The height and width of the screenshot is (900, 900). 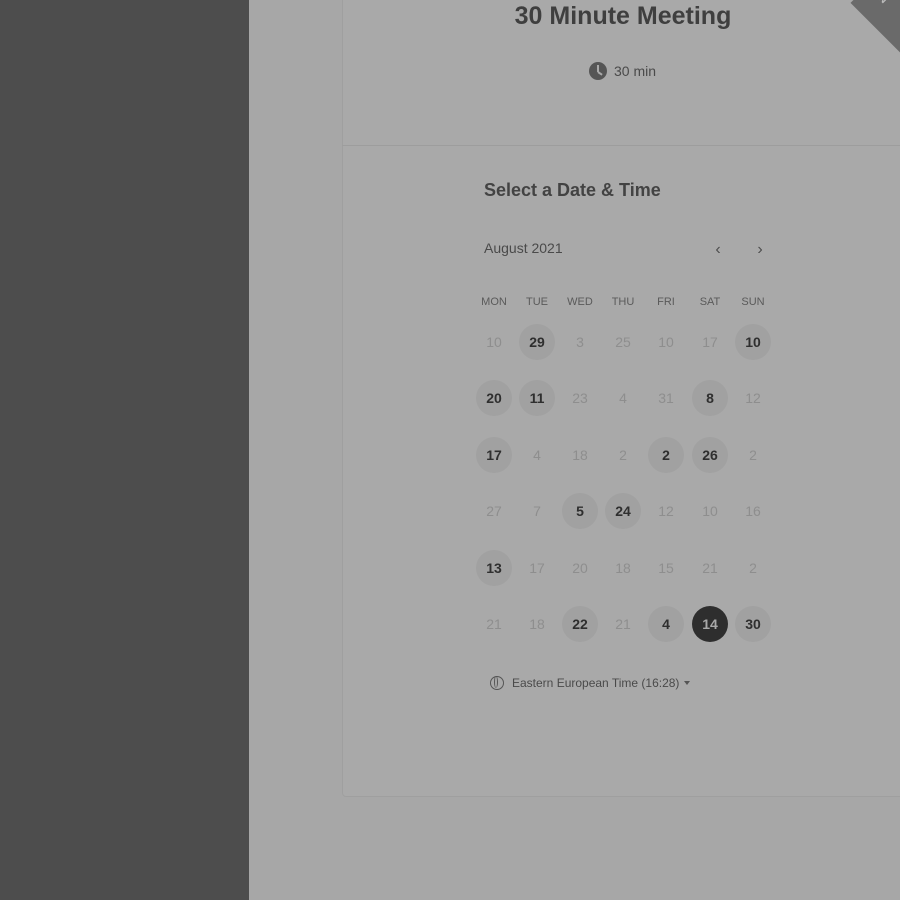 I want to click on weekday-label: MON, so click(x=494, y=302).